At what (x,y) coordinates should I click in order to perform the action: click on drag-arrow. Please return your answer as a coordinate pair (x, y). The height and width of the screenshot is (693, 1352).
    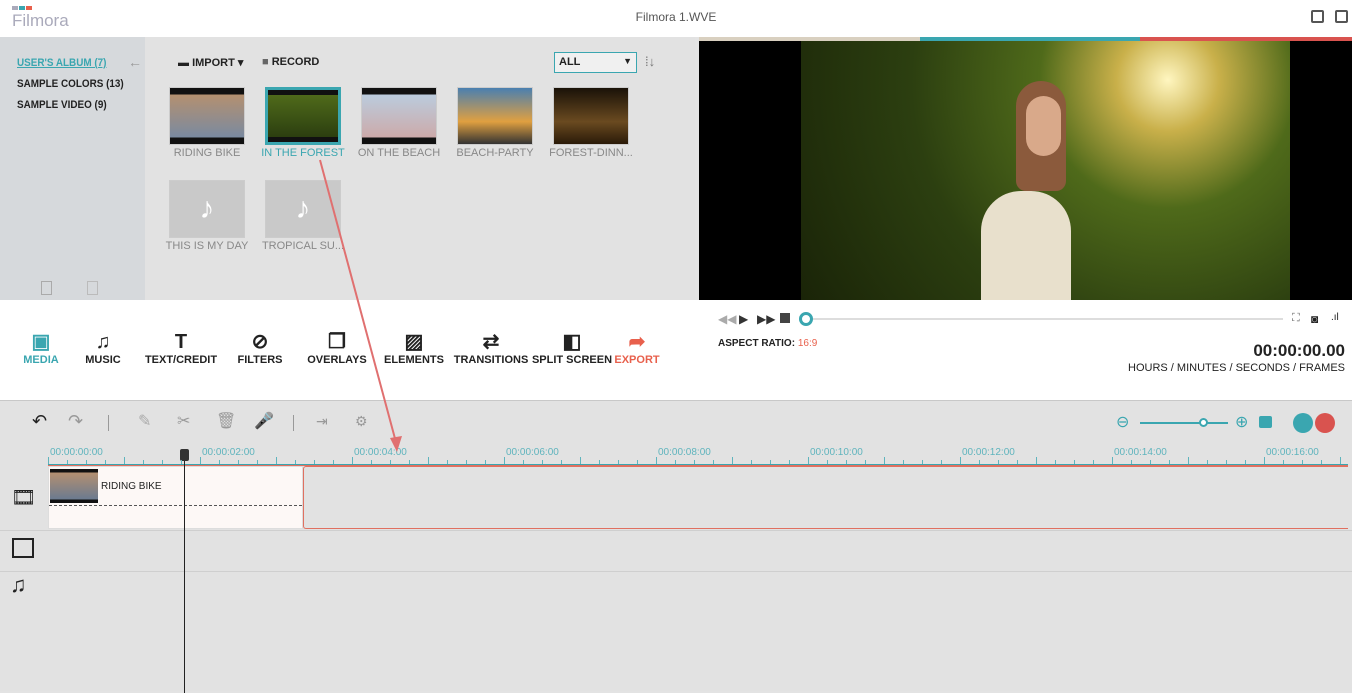
    Looking at the image, I should click on (360, 305).